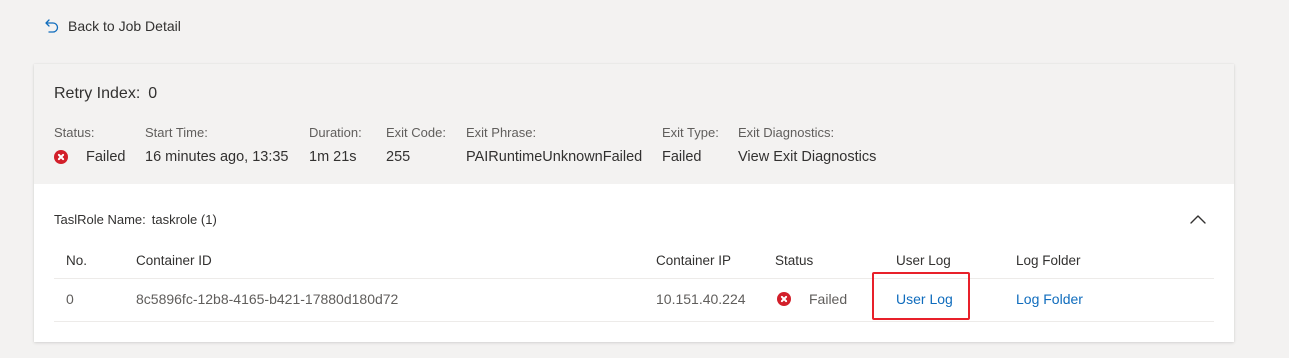 The width and height of the screenshot is (1289, 358). Describe the element at coordinates (554, 157) in the screenshot. I see `exit-phrase-value: PAIRuntimeUnknownFailed` at that location.